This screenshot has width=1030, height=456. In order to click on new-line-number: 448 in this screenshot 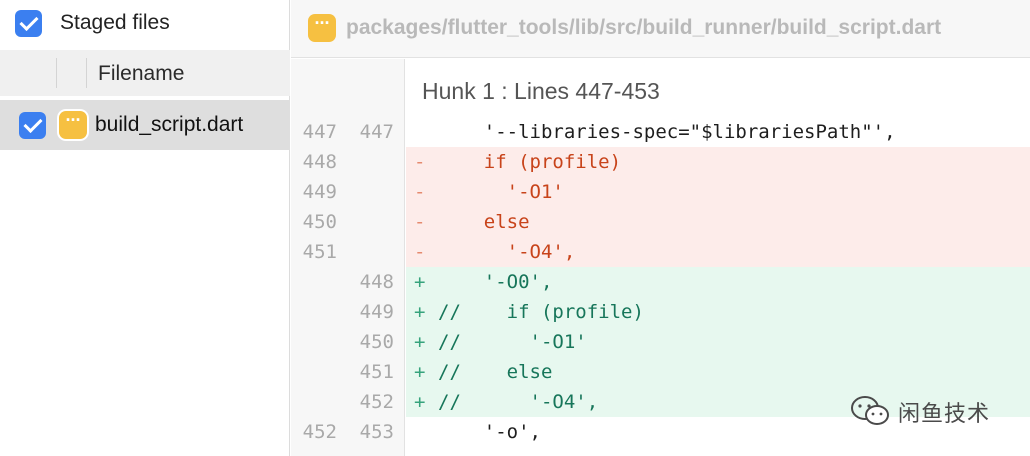, I will do `click(376, 282)`.